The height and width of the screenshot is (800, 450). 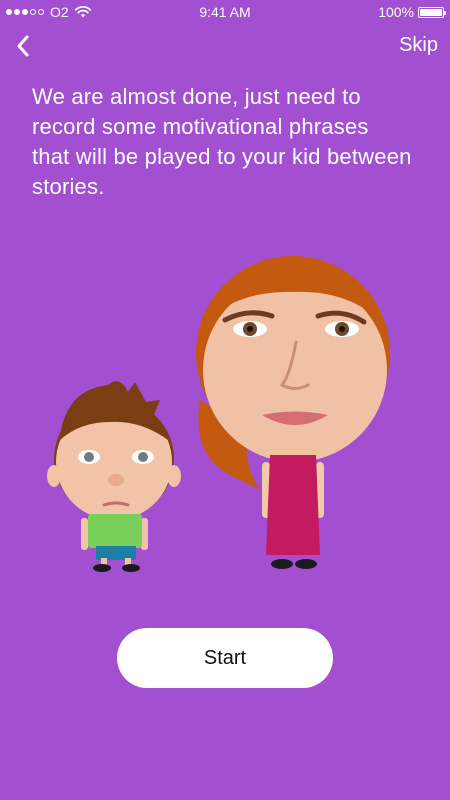 I want to click on status-right: 100%, so click(x=412, y=12).